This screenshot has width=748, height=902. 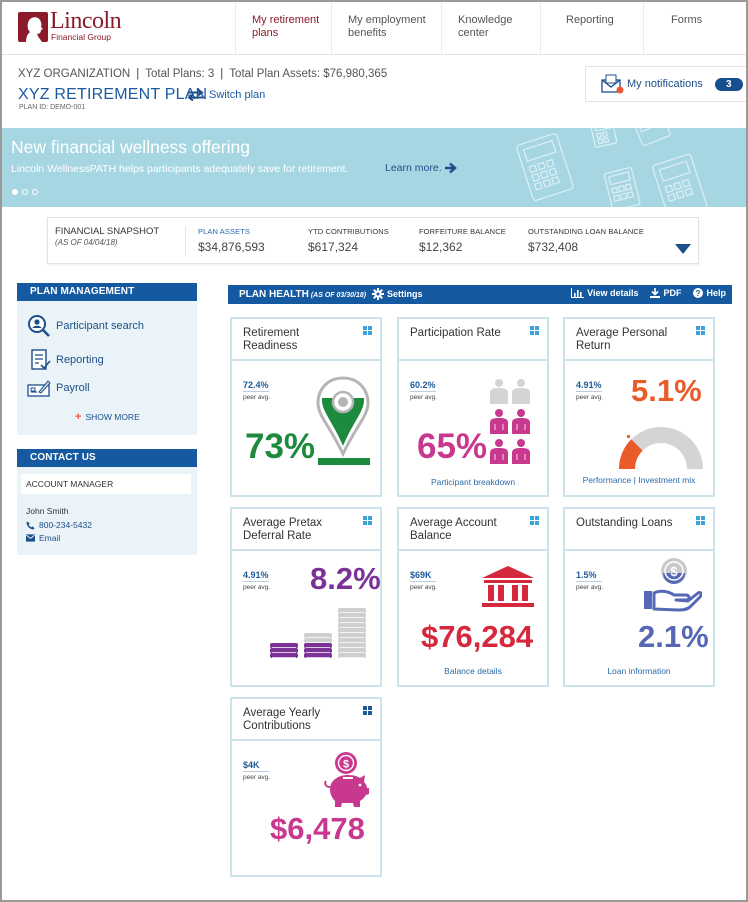 What do you see at coordinates (590, 20) in the screenshot?
I see `nav-label: Reporting` at bounding box center [590, 20].